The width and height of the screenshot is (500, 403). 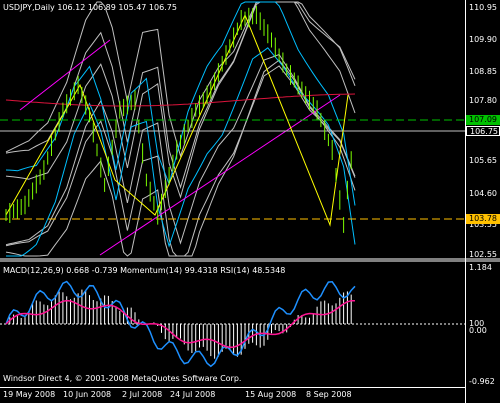 I want to click on price-tick: 109.90, so click(x=483, y=39).